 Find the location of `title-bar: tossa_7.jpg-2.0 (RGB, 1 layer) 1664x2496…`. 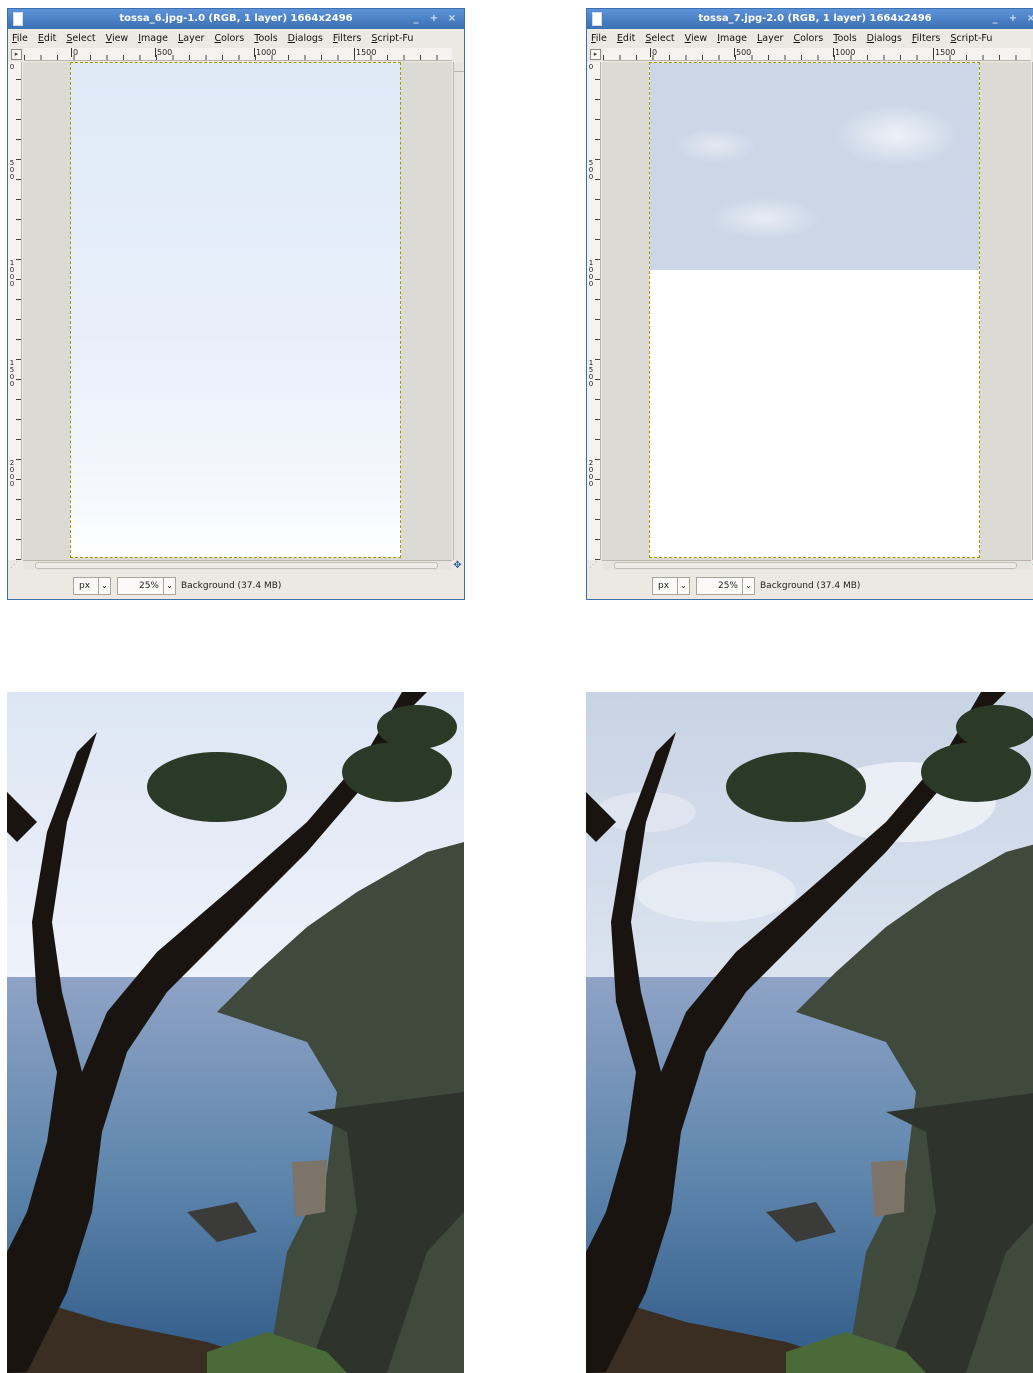

title-bar: tossa_7.jpg-2.0 (RGB, 1 layer) 1664x2496… is located at coordinates (810, 19).